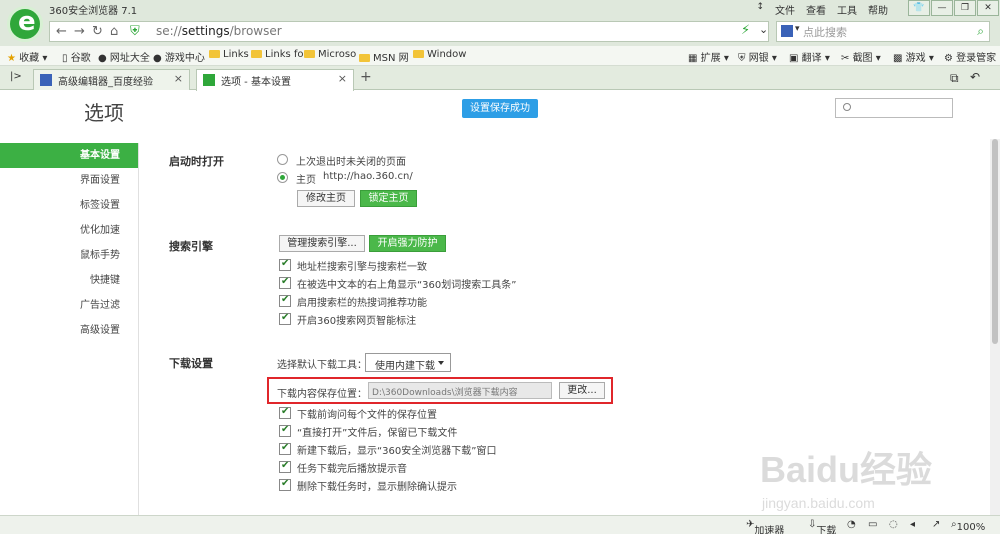 The height and width of the screenshot is (534, 1000). What do you see at coordinates (407, 243) in the screenshot?
I see `enable-protection-button: 开启强力防护` at bounding box center [407, 243].